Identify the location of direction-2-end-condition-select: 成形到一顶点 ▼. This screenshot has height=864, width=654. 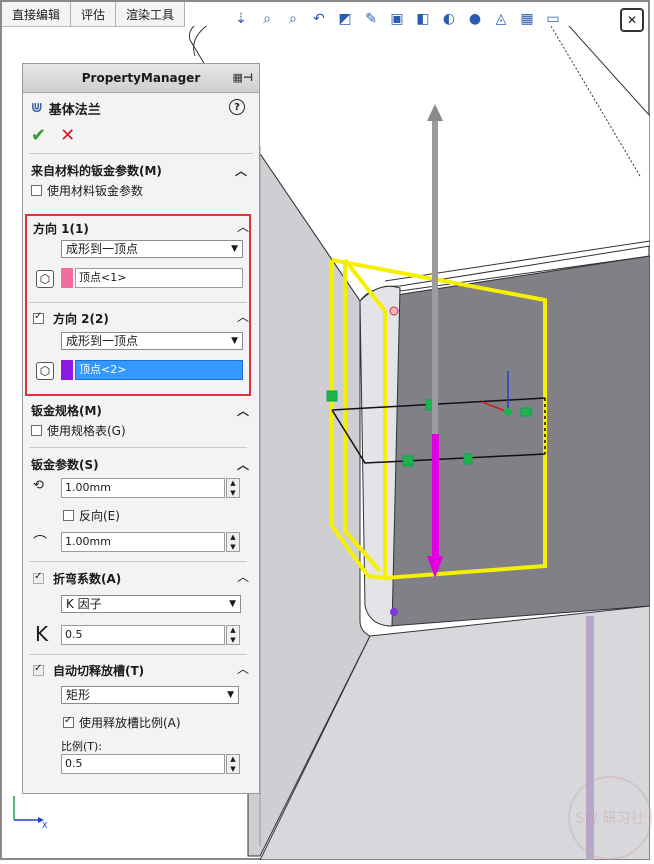
(152, 341).